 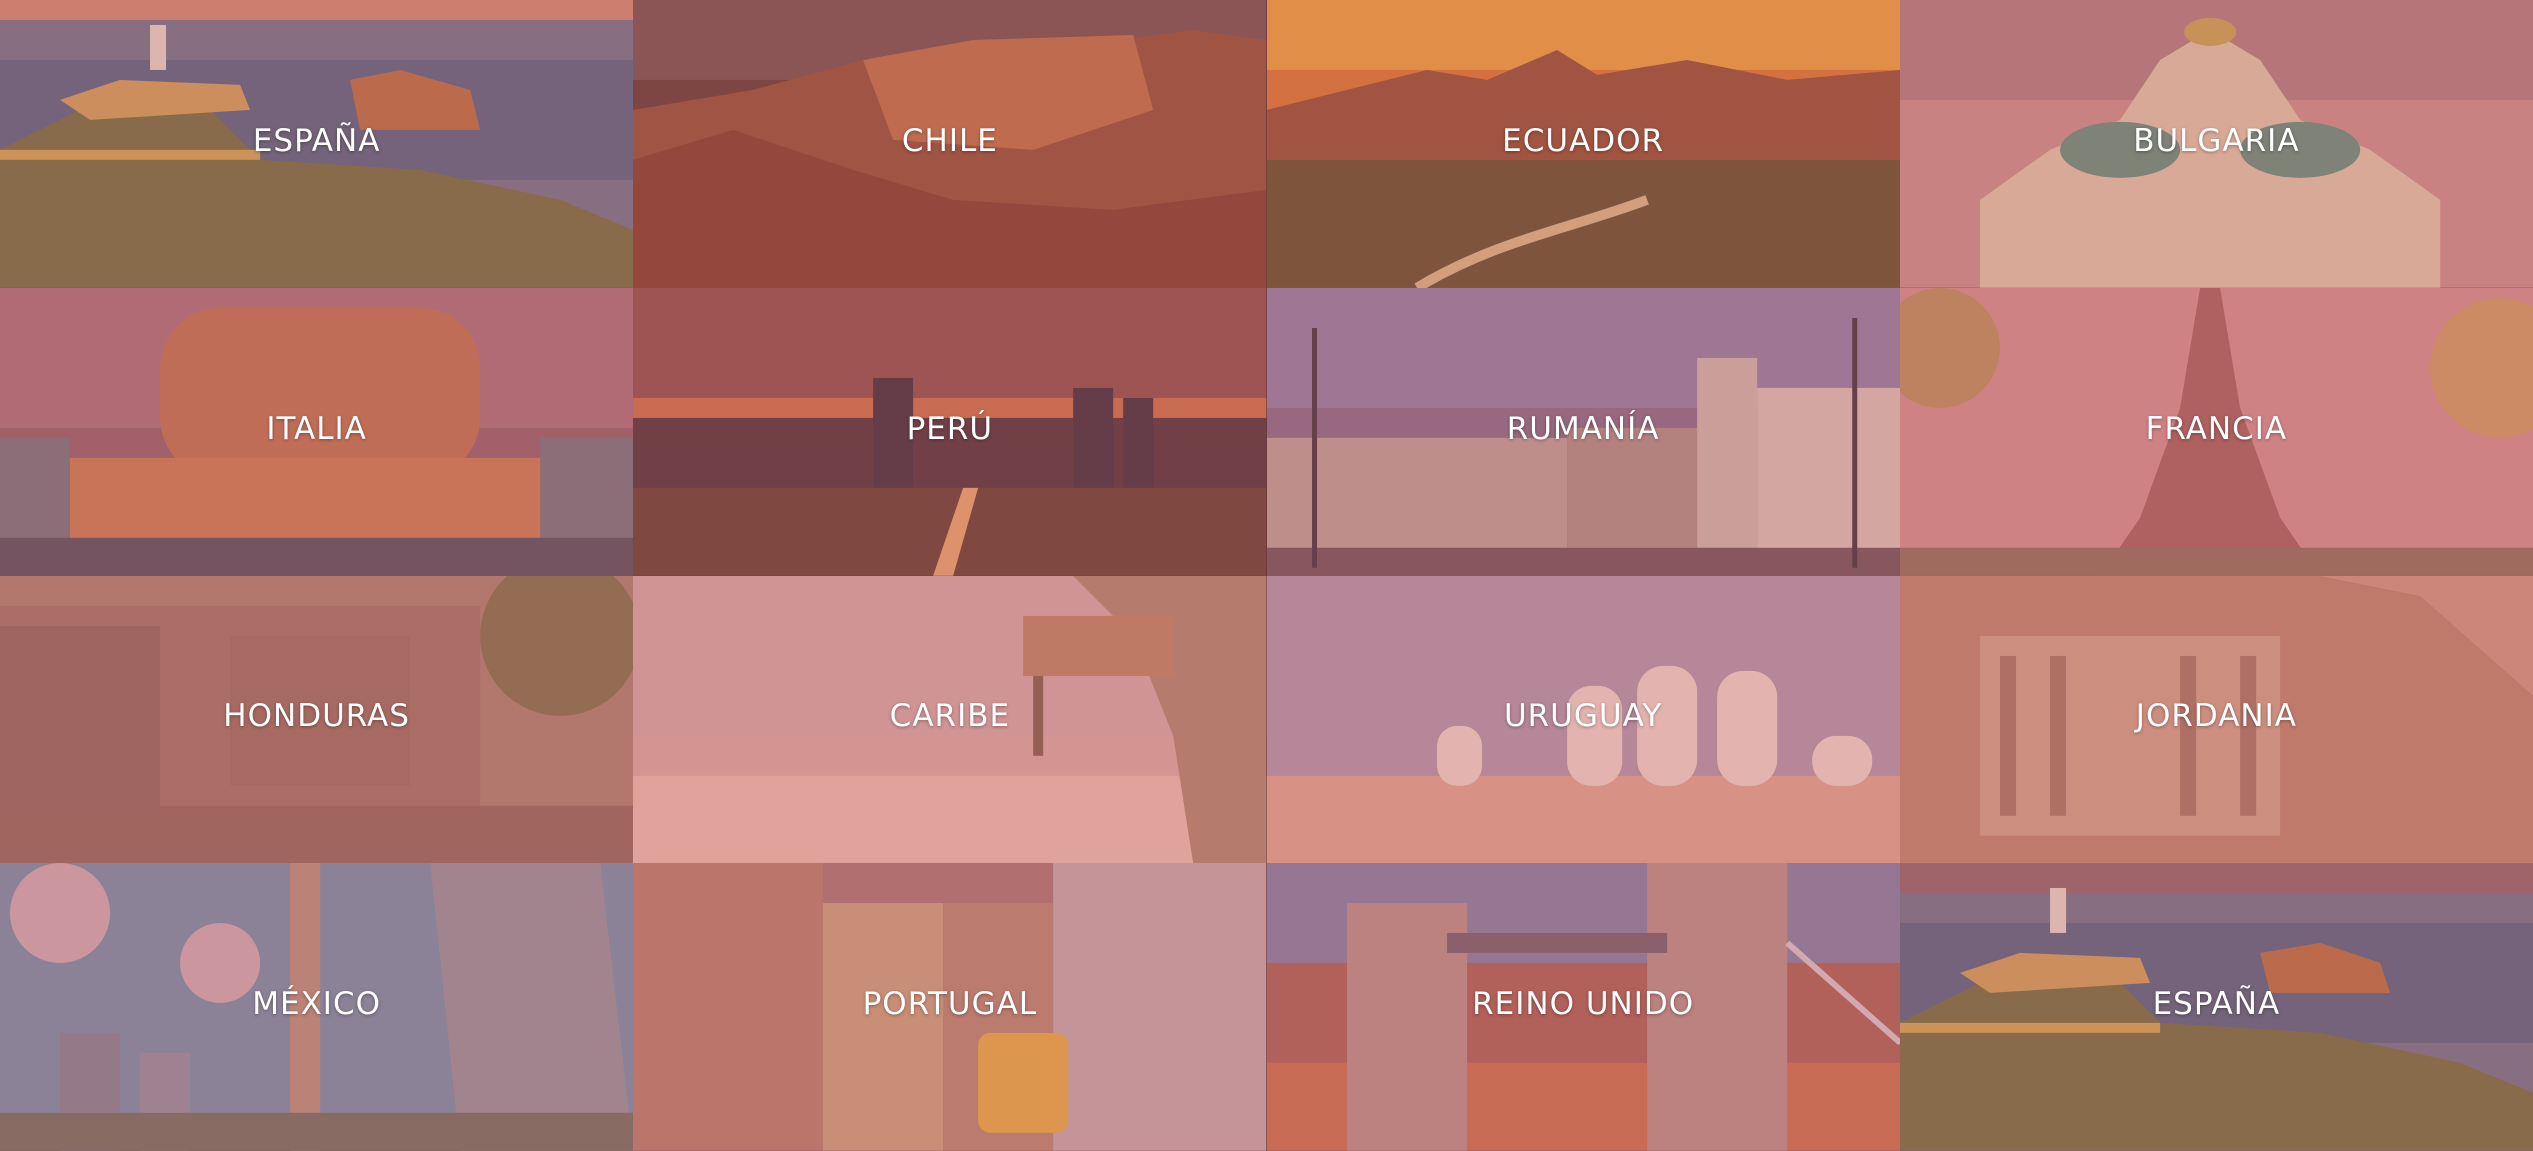 I want to click on destination-tile-jordania: JORDANIA, so click(x=2216, y=719).